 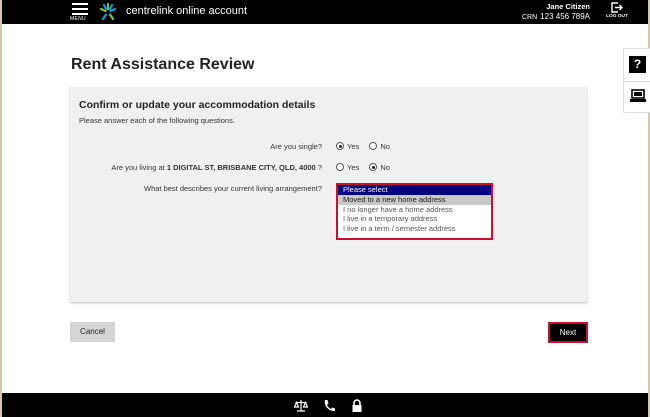 What do you see at coordinates (568, 332) in the screenshot?
I see `next-button: Next` at bounding box center [568, 332].